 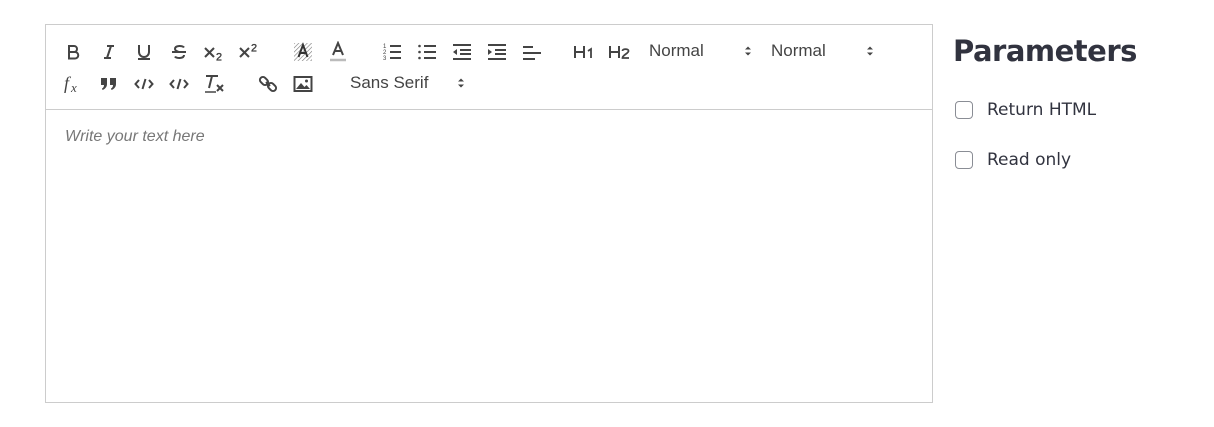 I want to click on editor-toolbar: 1 2 3 Normal Normal f x Sans Serif, so click(x=489, y=67).